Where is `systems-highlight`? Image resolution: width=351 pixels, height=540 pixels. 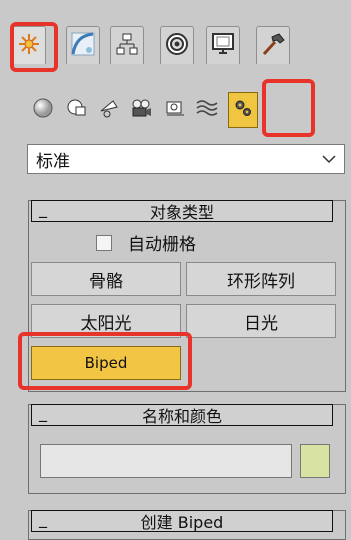 systems-highlight is located at coordinates (288, 108).